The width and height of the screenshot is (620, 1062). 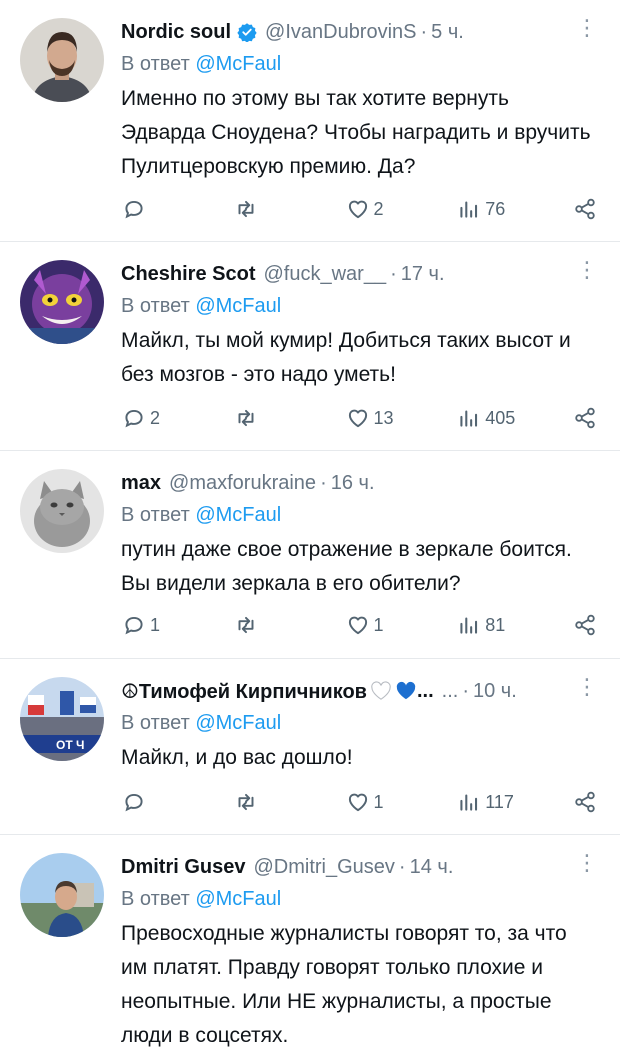 What do you see at coordinates (423, 274) in the screenshot?
I see `timestamp: 17 ч.` at bounding box center [423, 274].